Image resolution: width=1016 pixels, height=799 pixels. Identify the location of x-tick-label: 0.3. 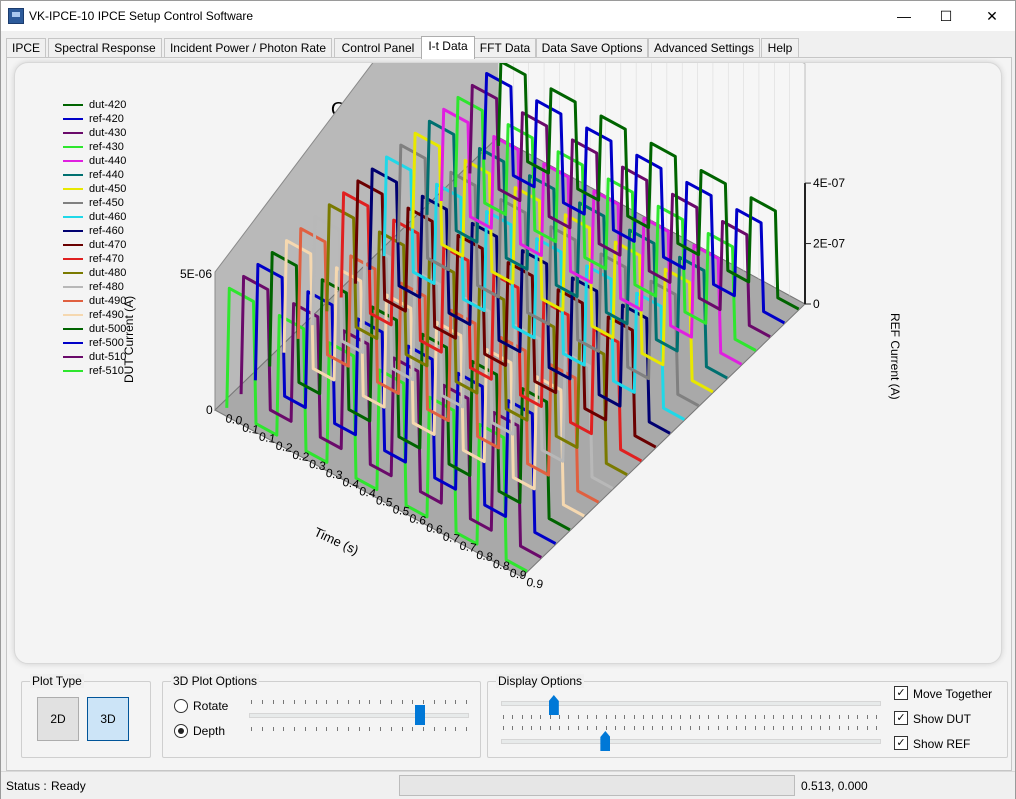
(317, 465).